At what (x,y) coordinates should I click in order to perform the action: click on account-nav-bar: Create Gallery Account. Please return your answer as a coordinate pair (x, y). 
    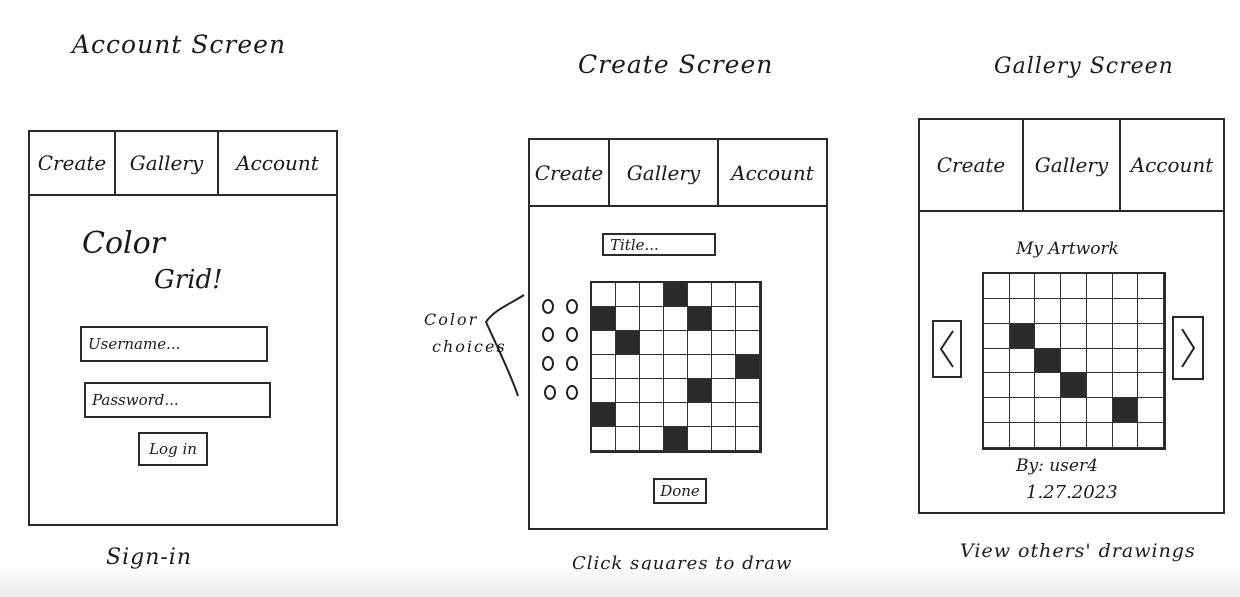
    Looking at the image, I should click on (183, 164).